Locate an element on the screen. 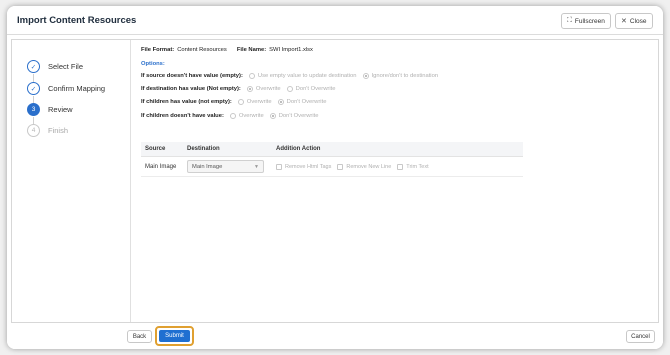 The image size is (670, 355). close-button: ✕ Close is located at coordinates (634, 21).